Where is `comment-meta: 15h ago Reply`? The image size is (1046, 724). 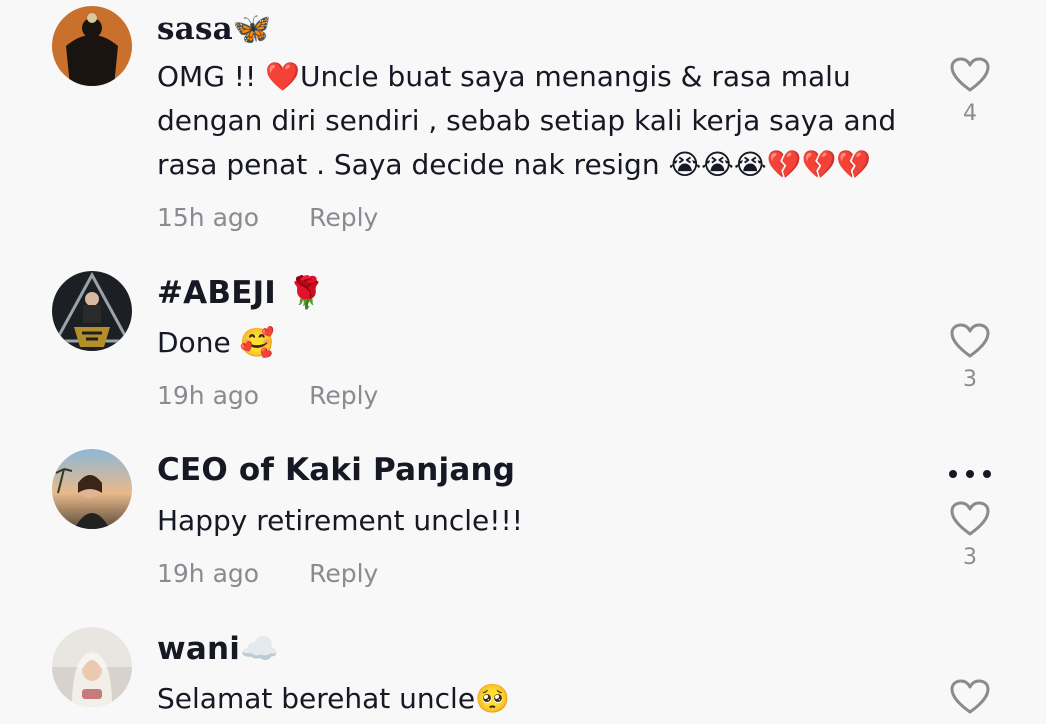
comment-meta: 15h ago Reply is located at coordinates (267, 217).